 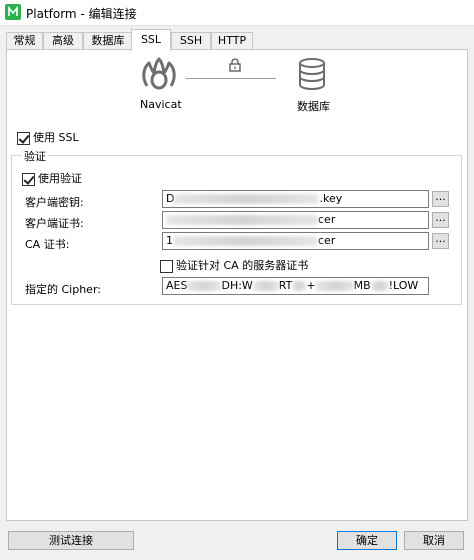 What do you see at coordinates (166, 266) in the screenshot?
I see `verify-ca-checkbox` at bounding box center [166, 266].